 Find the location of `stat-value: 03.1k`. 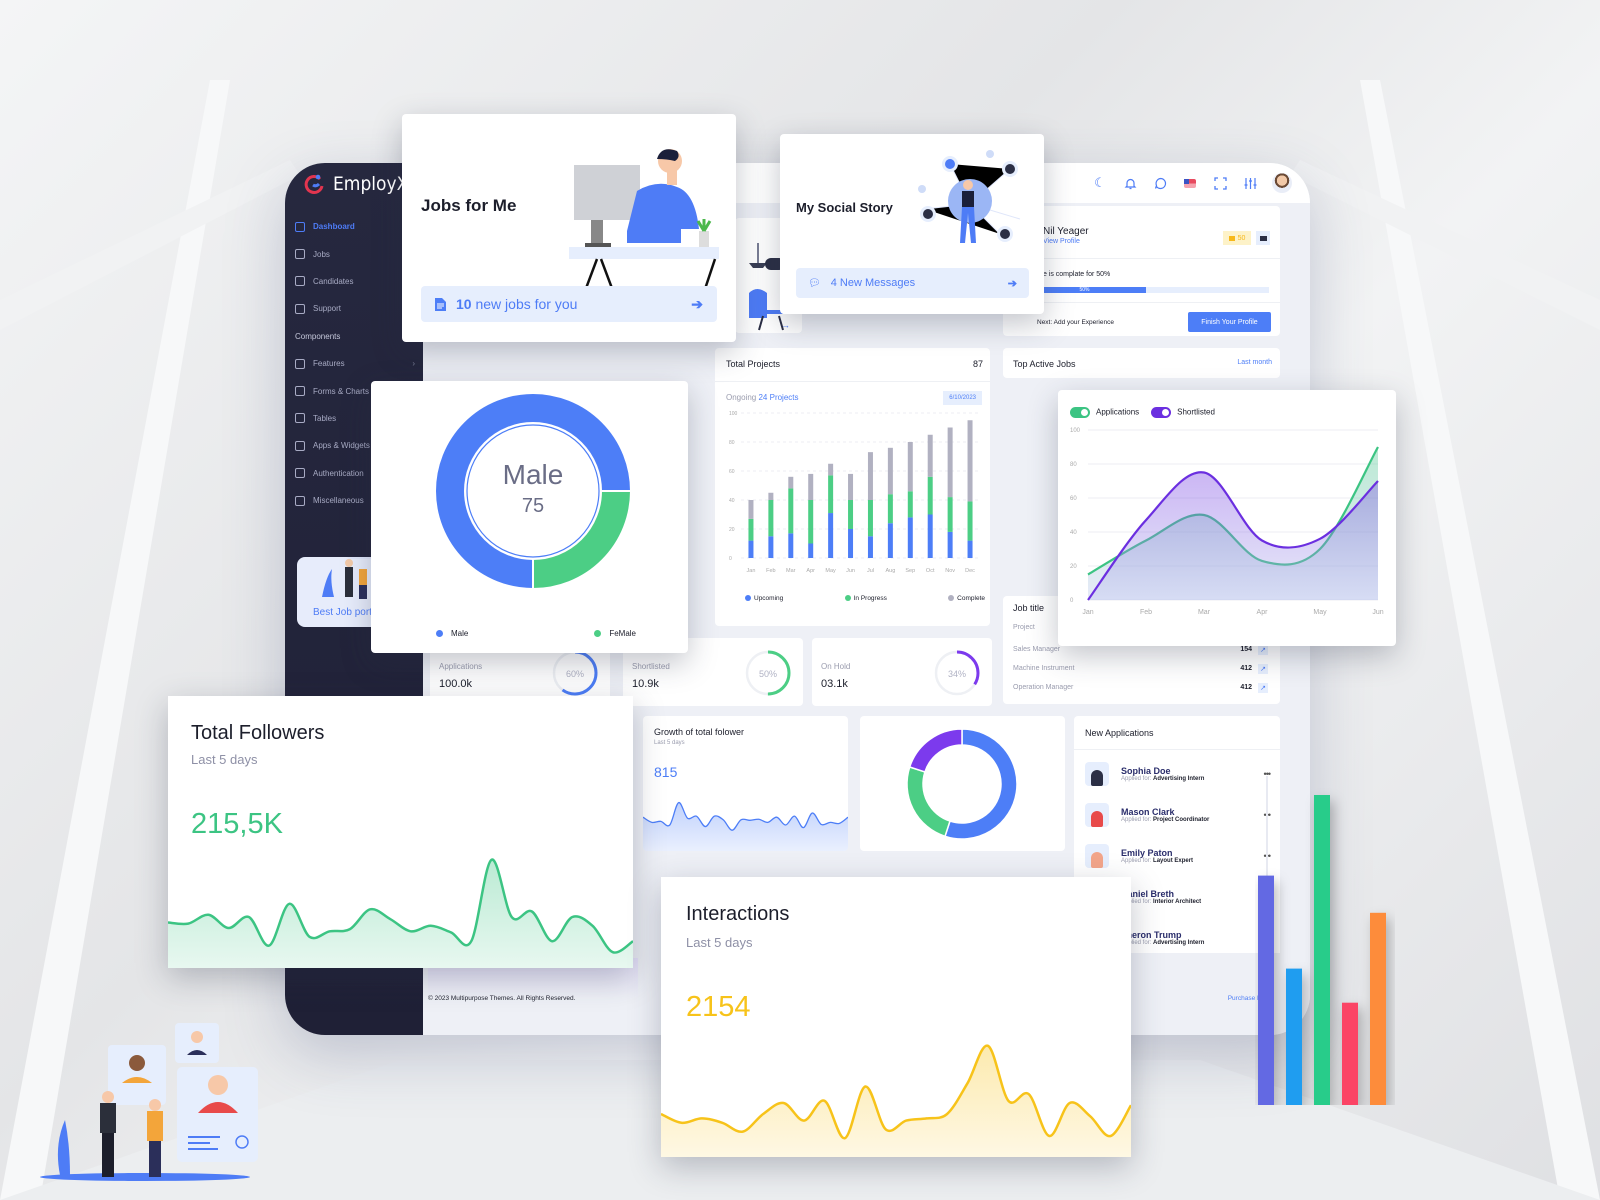

stat-value: 03.1k is located at coordinates (834, 684).